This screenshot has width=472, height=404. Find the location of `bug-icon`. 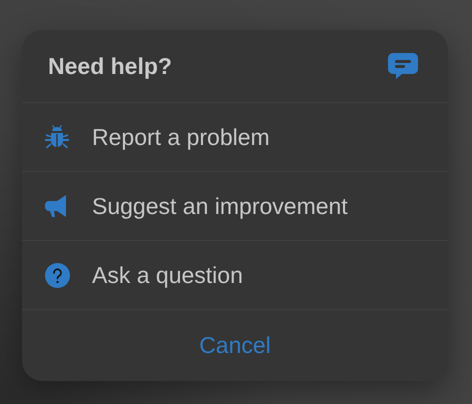

bug-icon is located at coordinates (57, 137).